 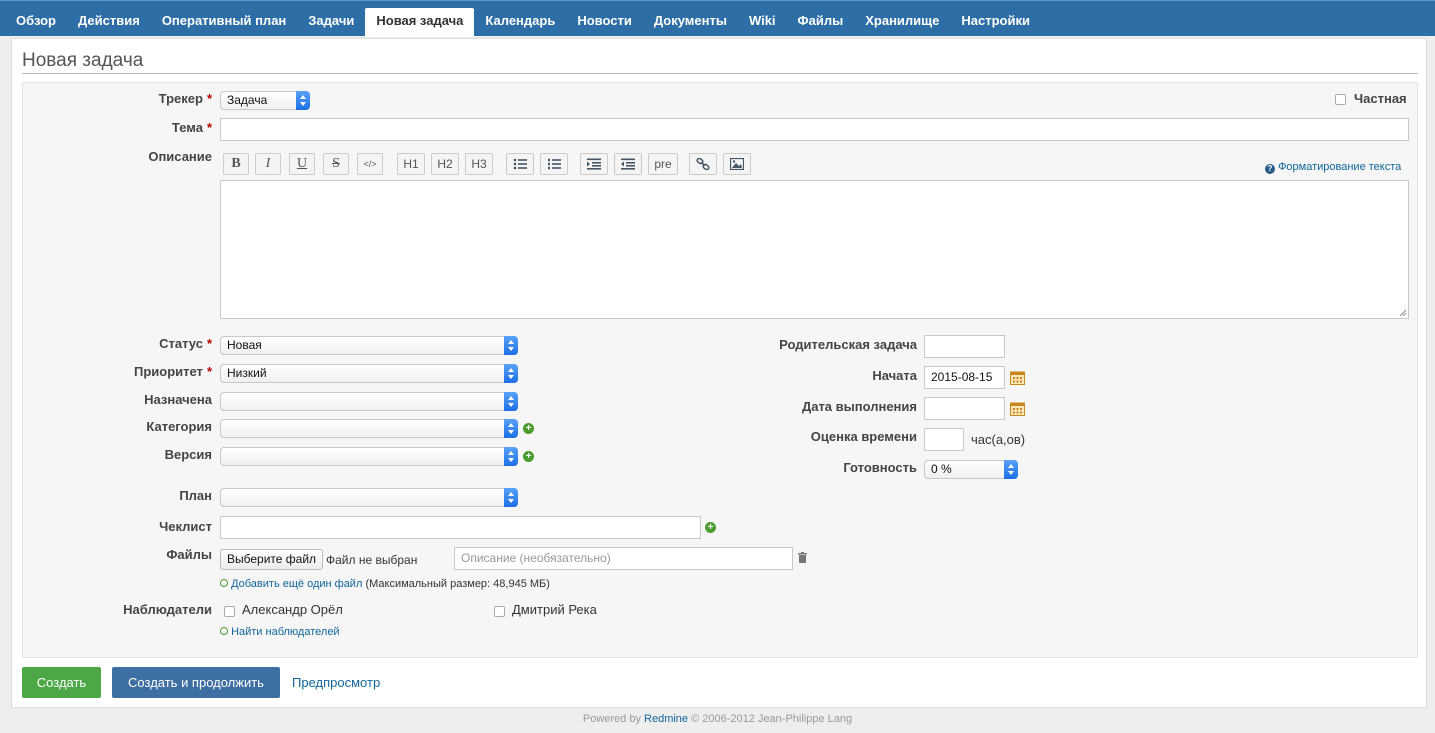 What do you see at coordinates (663, 164) in the screenshot?
I see `preformatted-button: pre` at bounding box center [663, 164].